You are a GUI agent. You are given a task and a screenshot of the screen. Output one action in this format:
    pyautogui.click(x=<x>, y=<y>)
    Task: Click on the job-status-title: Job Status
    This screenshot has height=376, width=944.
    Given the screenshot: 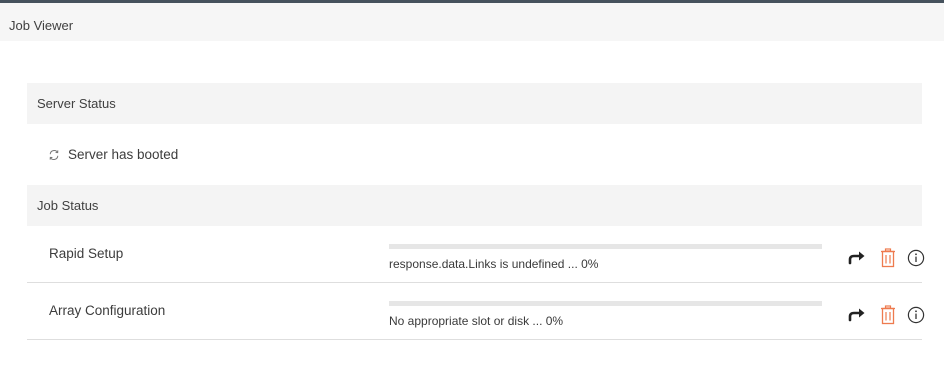 What is the action you would take?
    pyautogui.click(x=68, y=205)
    